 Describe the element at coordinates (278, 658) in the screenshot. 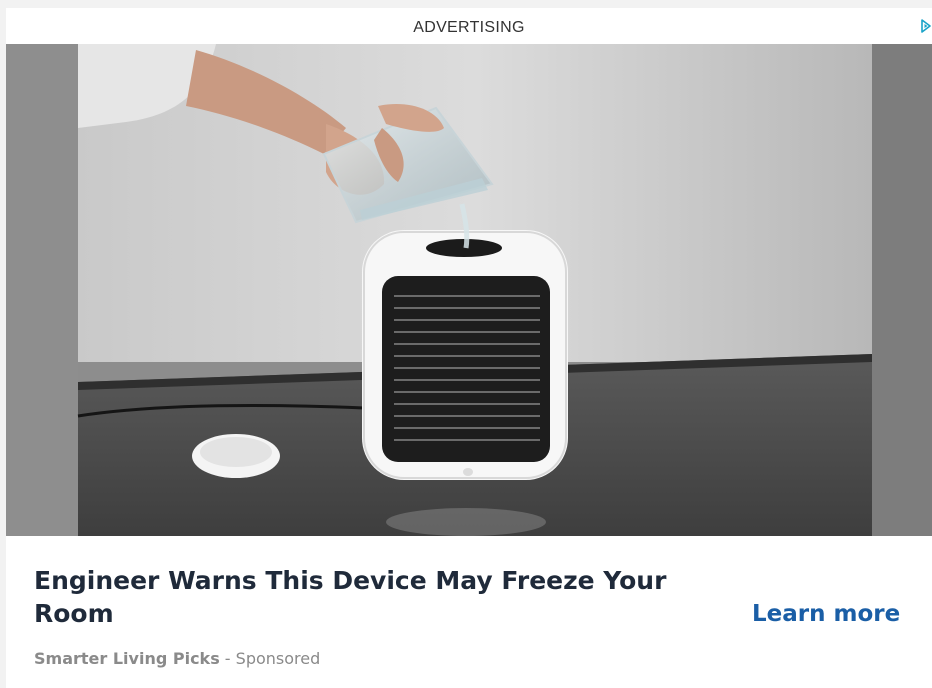

I see `sponsored-label: Sponsored` at that location.